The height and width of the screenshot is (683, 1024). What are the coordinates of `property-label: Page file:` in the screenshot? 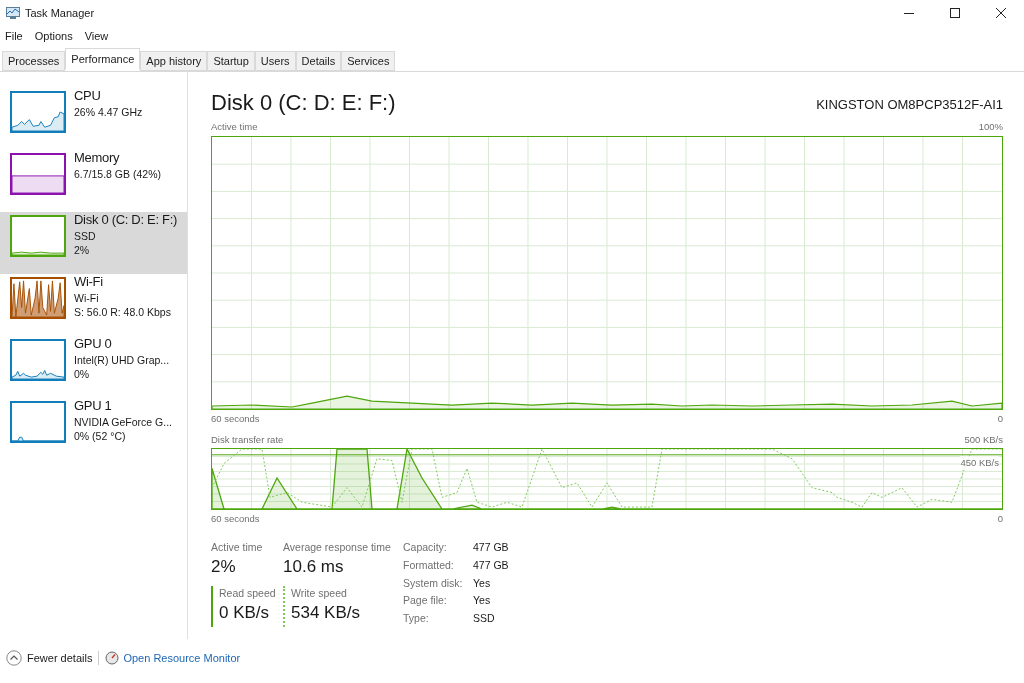 It's located at (425, 601).